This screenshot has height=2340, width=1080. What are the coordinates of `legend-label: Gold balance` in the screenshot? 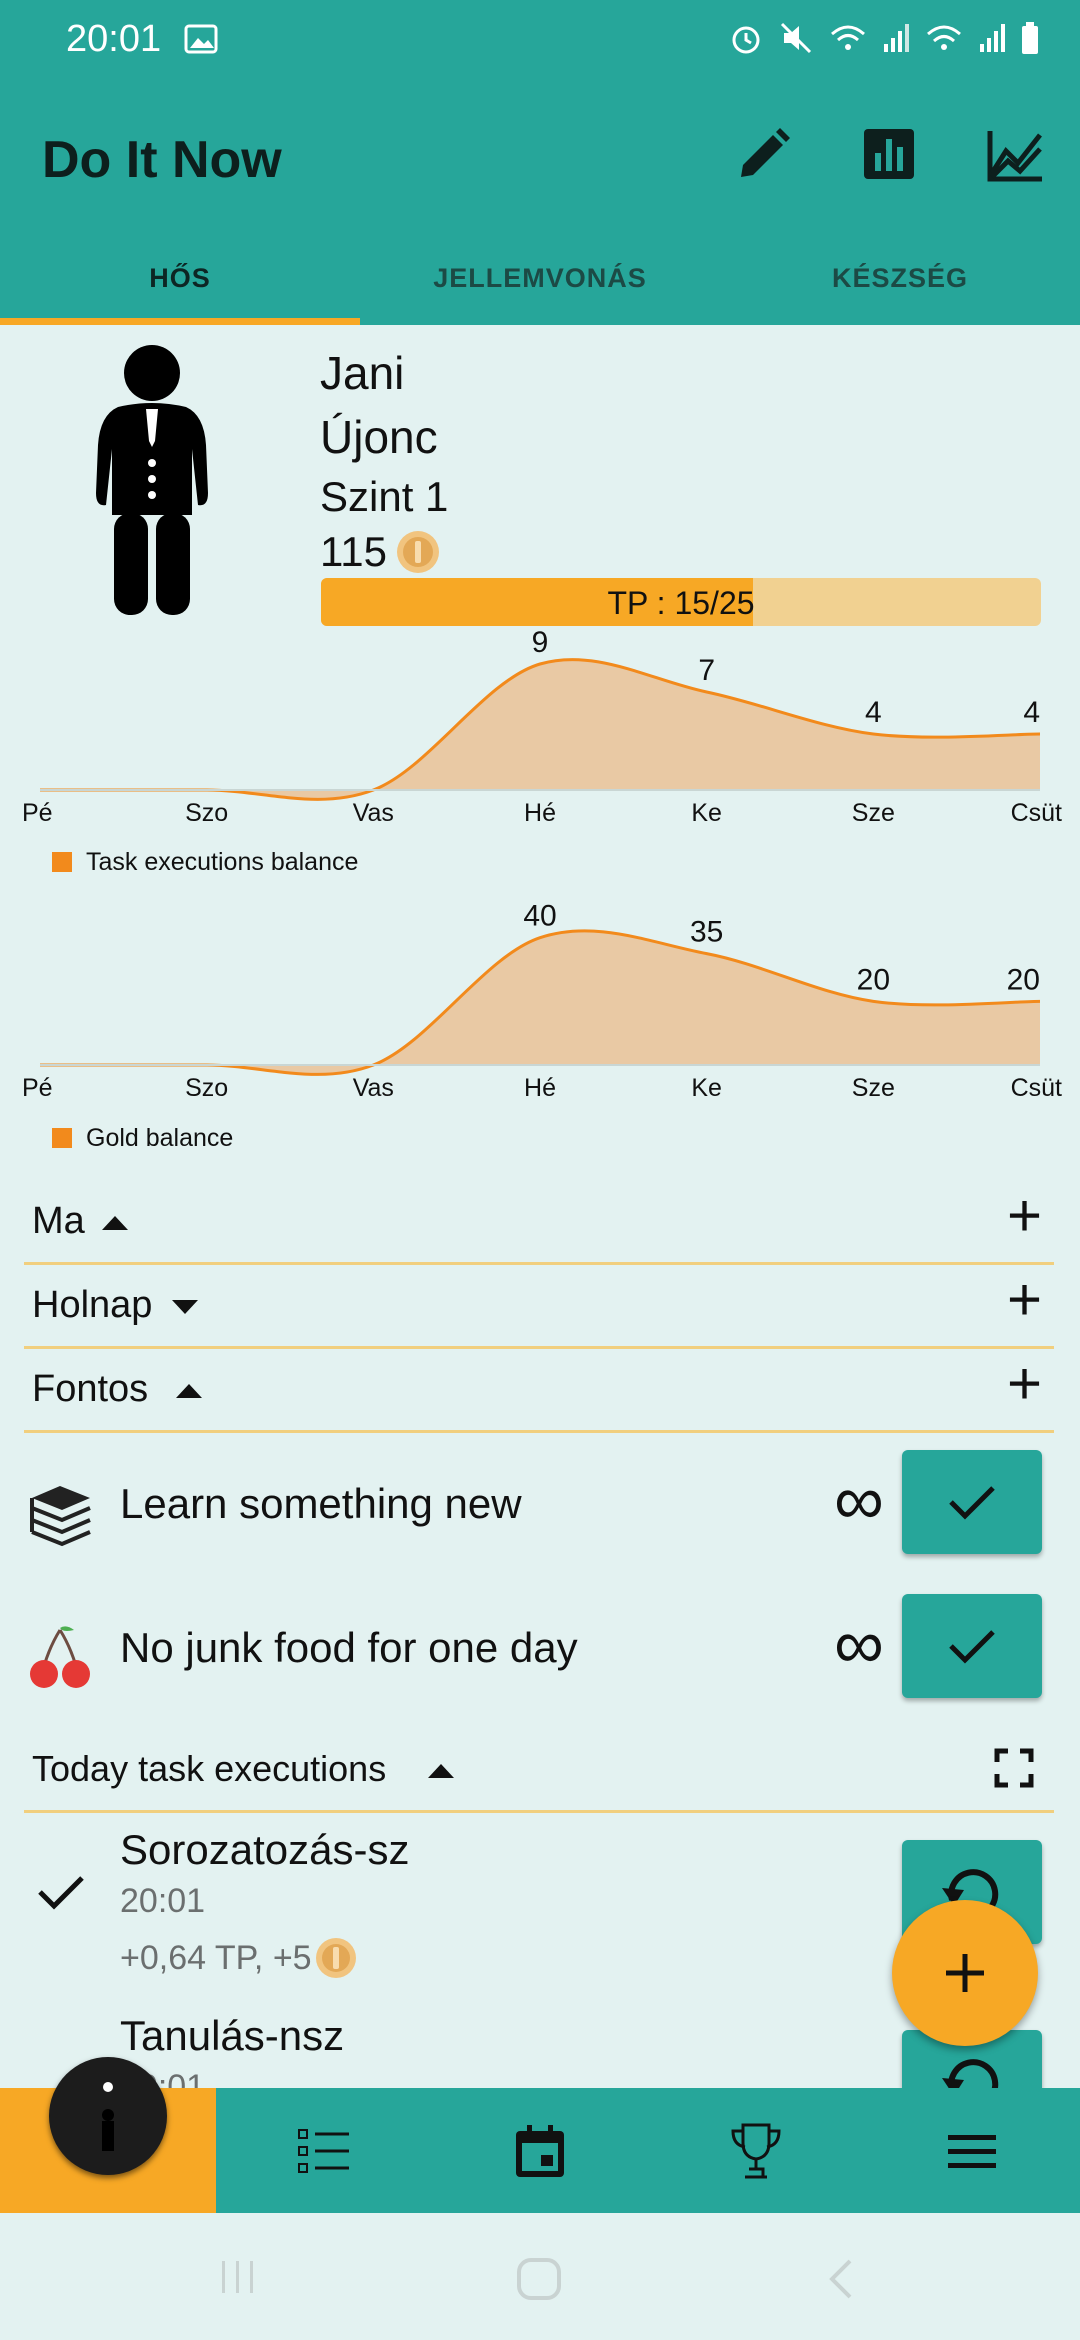 It's located at (160, 1138).